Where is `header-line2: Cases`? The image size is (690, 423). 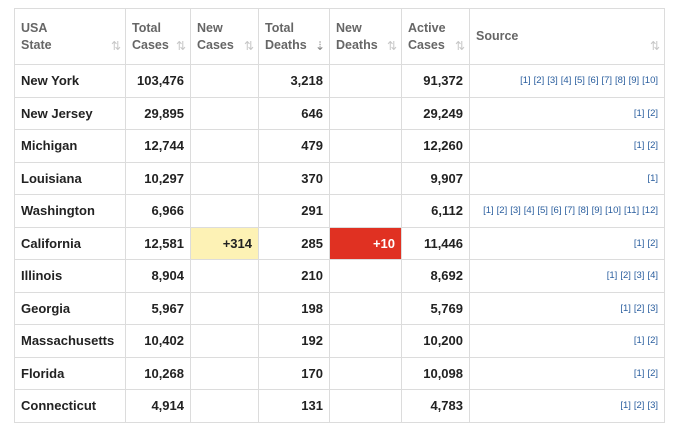
header-line2: Cases is located at coordinates (215, 44).